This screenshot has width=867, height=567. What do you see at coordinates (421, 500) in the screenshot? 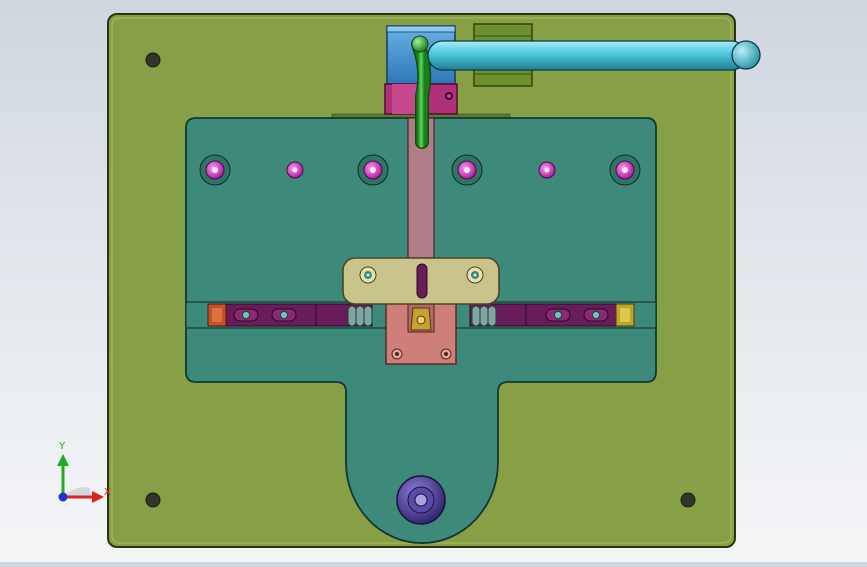
I see `locating-knob` at bounding box center [421, 500].